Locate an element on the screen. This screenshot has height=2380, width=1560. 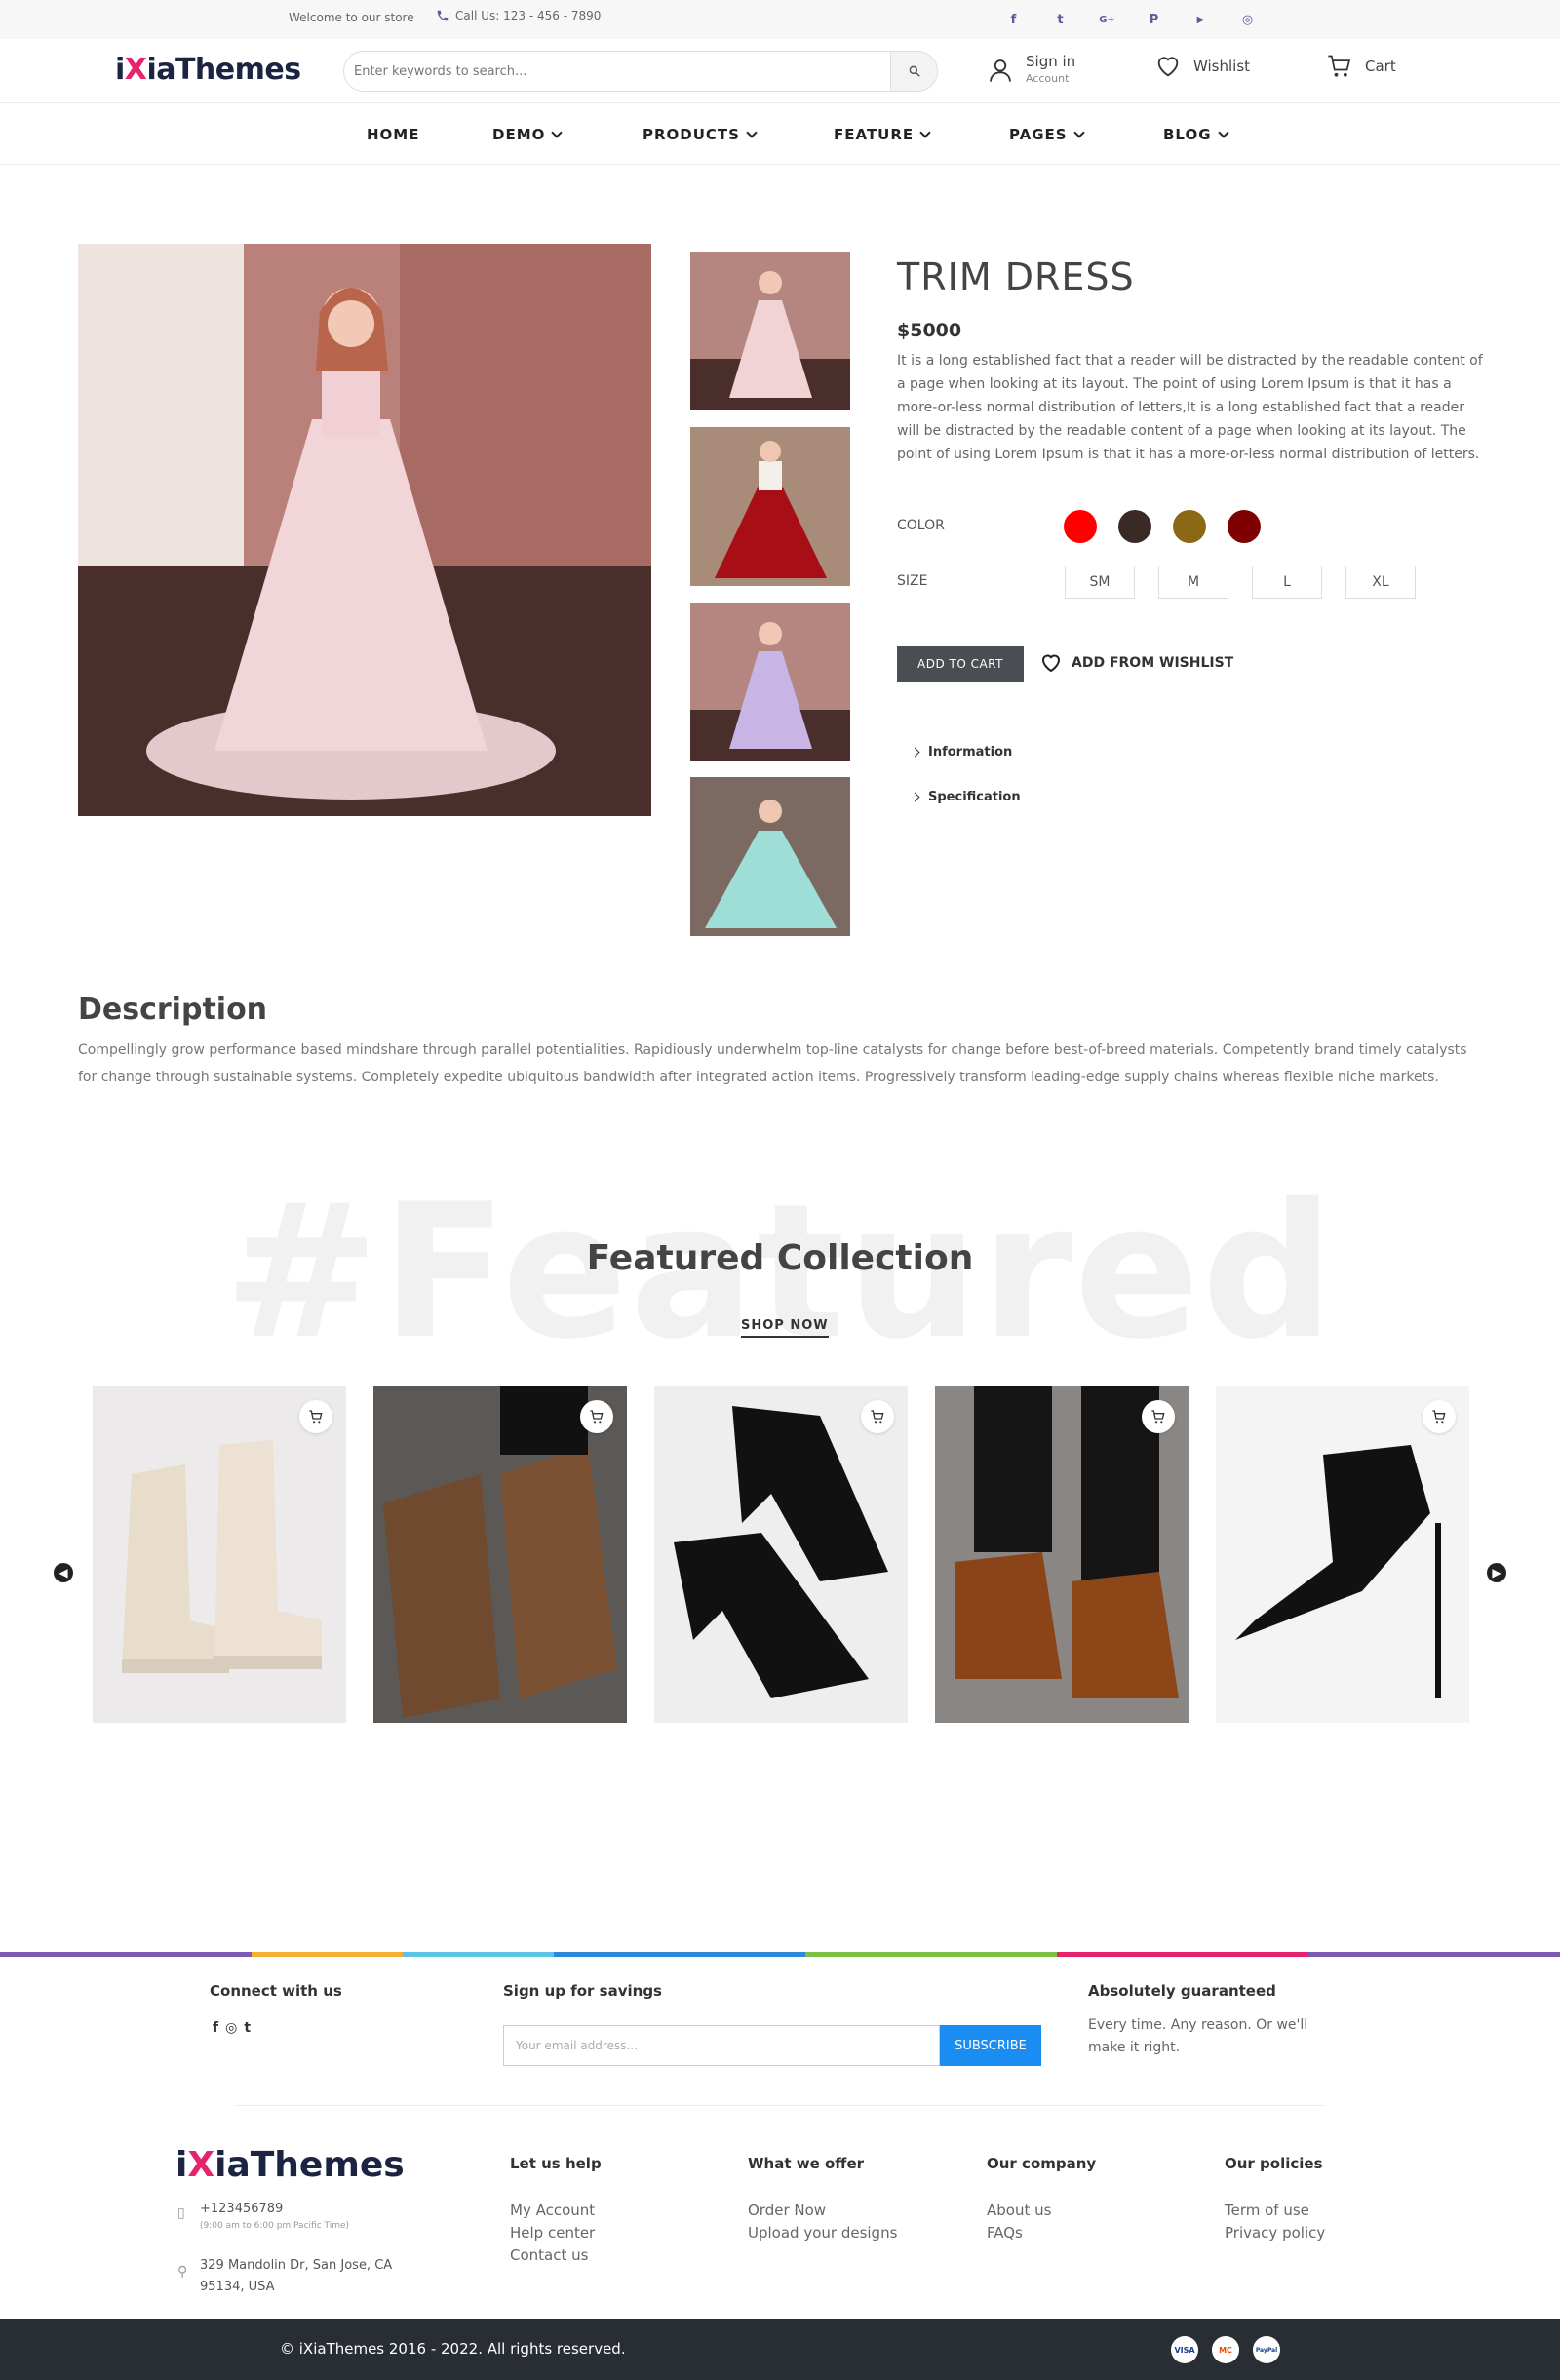
size-option-l: L is located at coordinates (1287, 582).